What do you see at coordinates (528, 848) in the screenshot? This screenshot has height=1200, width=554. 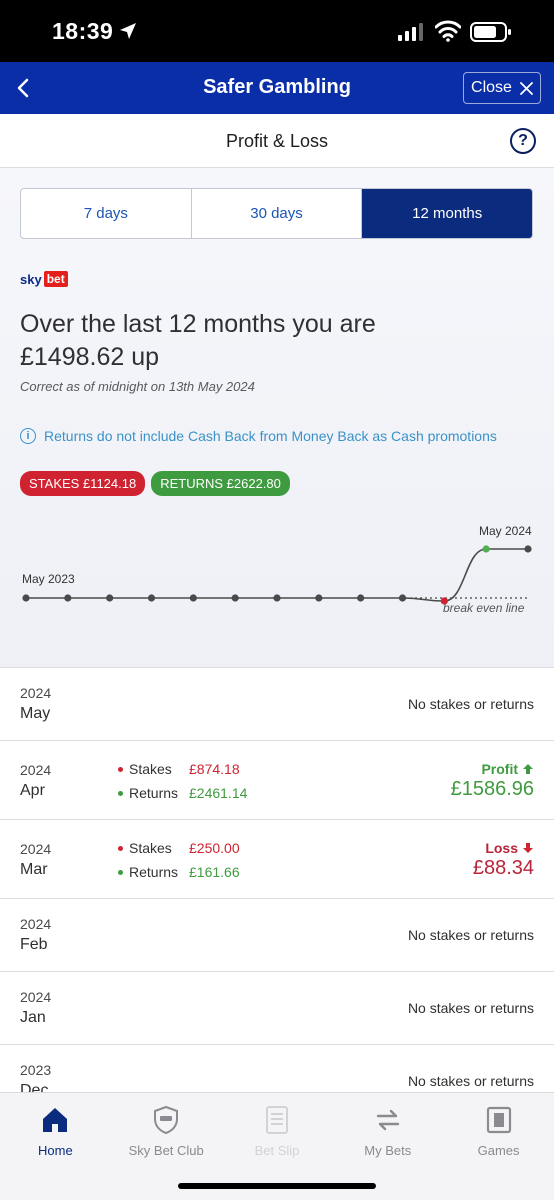 I see `arrow-down-icon` at bounding box center [528, 848].